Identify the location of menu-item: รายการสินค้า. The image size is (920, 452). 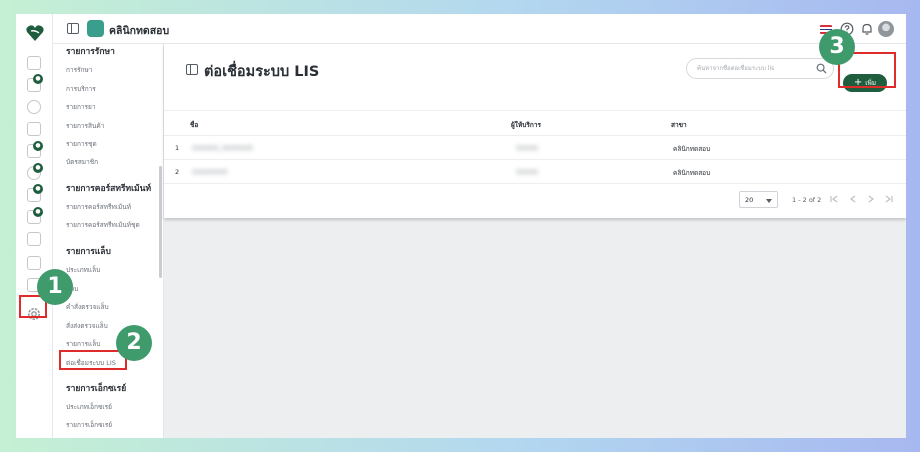
(85, 126).